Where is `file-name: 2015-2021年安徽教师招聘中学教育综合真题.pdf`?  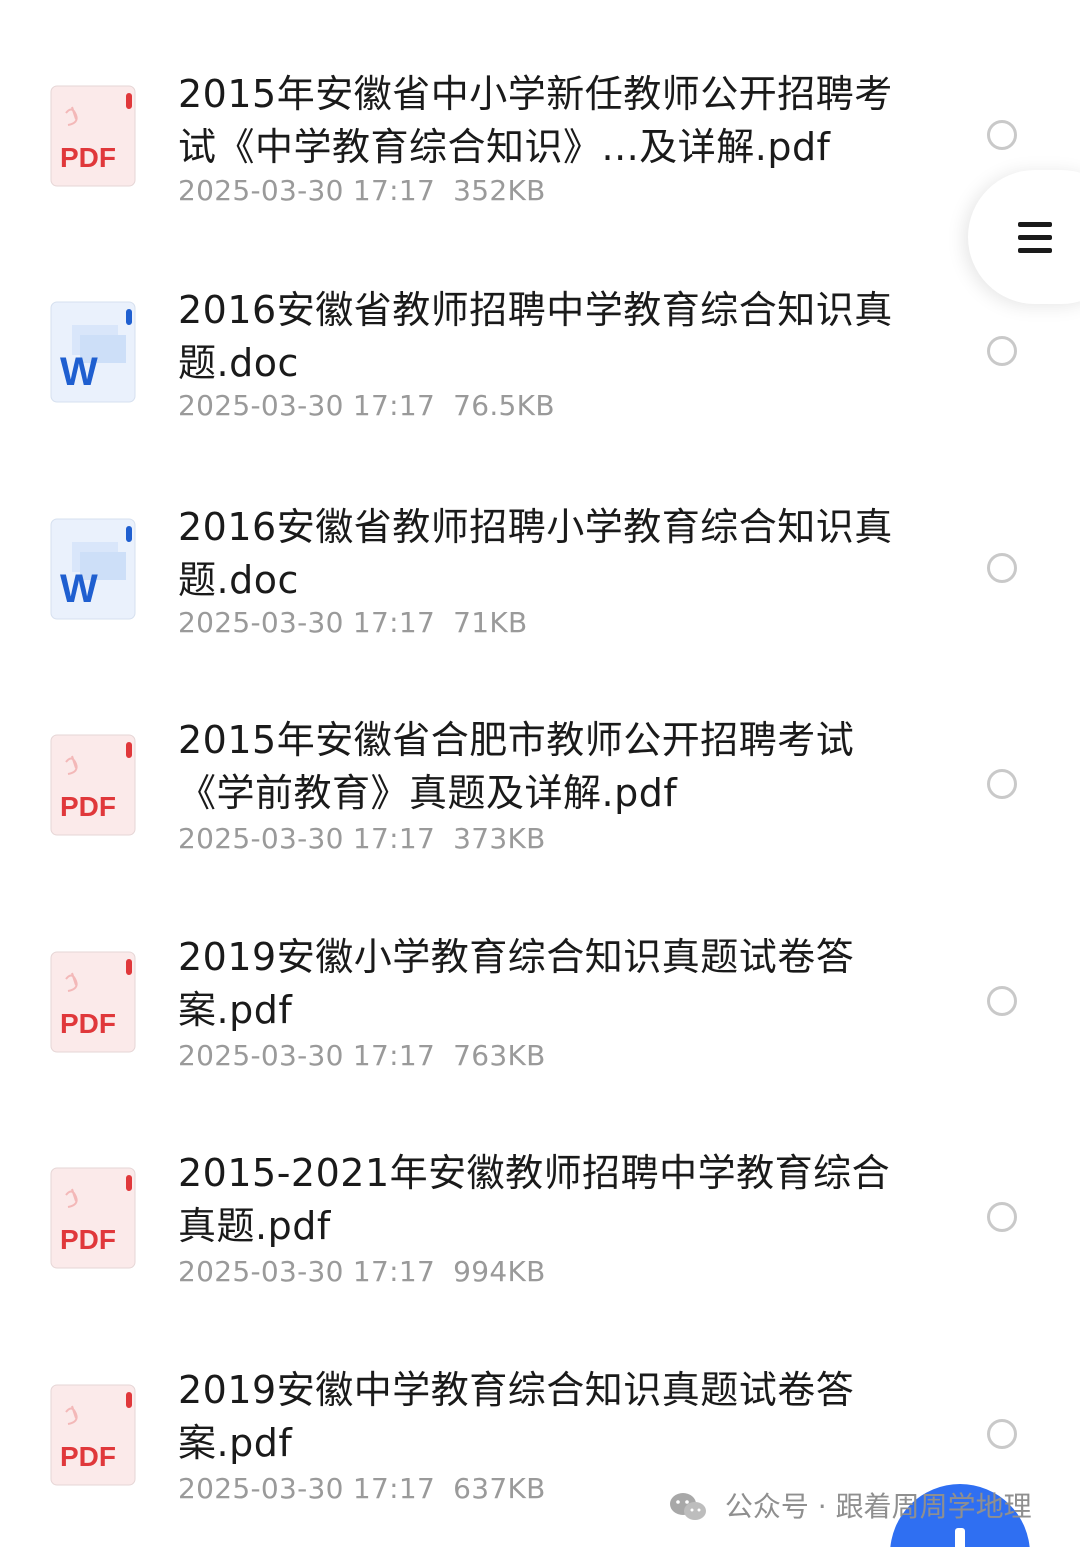
file-name: 2015-2021年安徽教师招聘中学教育综合真题.pdf is located at coordinates (534, 1199).